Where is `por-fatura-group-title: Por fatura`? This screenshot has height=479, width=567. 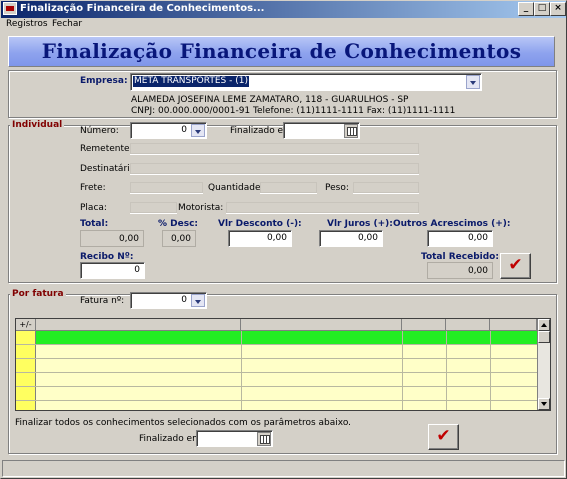
por-fatura-group-title: Por fatura is located at coordinates (38, 294).